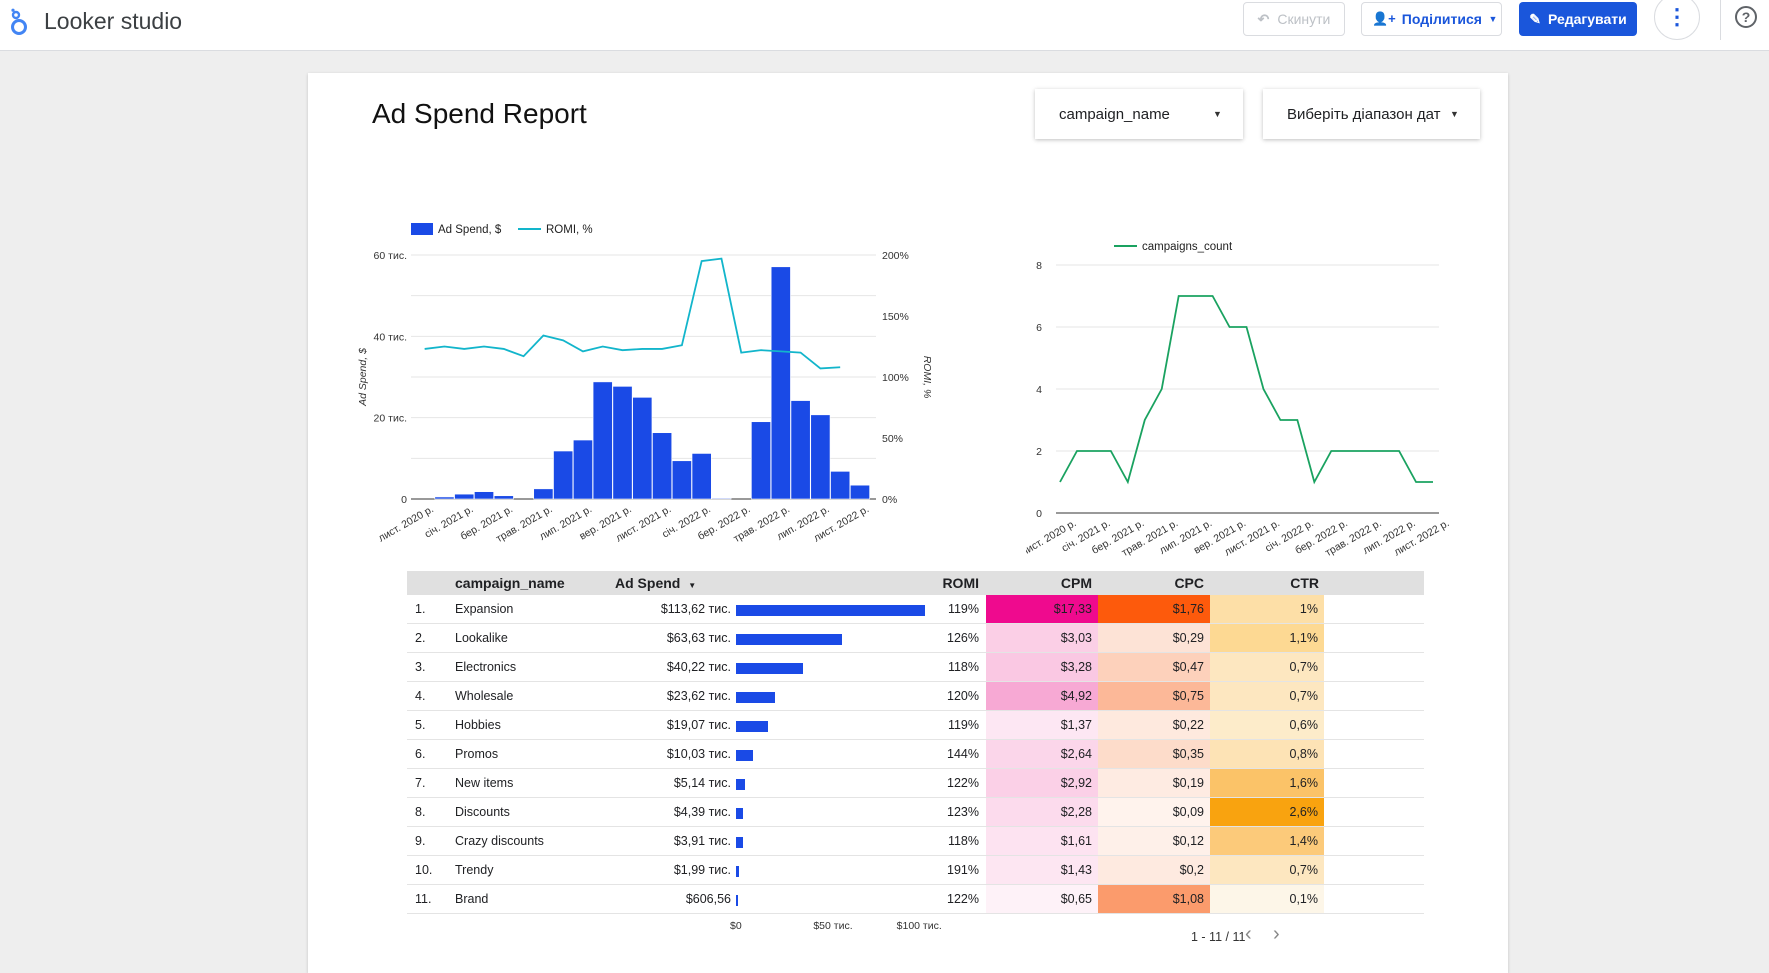  What do you see at coordinates (423, 899) in the screenshot?
I see `row-index: 11.` at bounding box center [423, 899].